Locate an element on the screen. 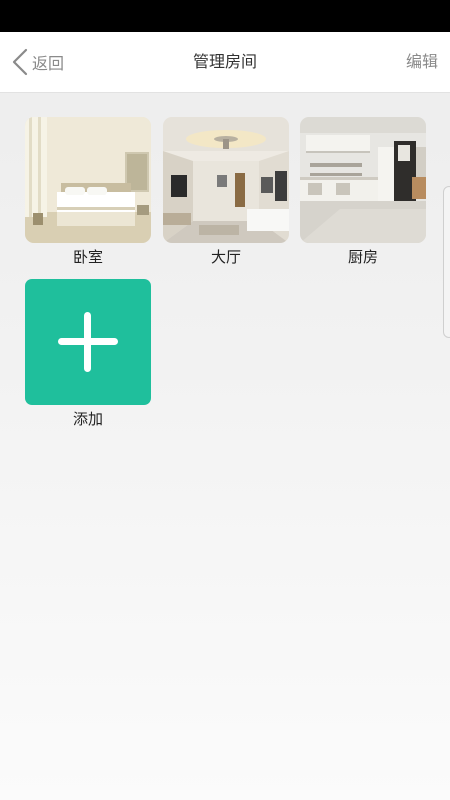 The height and width of the screenshot is (800, 450). room-card-living-room: 大厅 is located at coordinates (226, 192).